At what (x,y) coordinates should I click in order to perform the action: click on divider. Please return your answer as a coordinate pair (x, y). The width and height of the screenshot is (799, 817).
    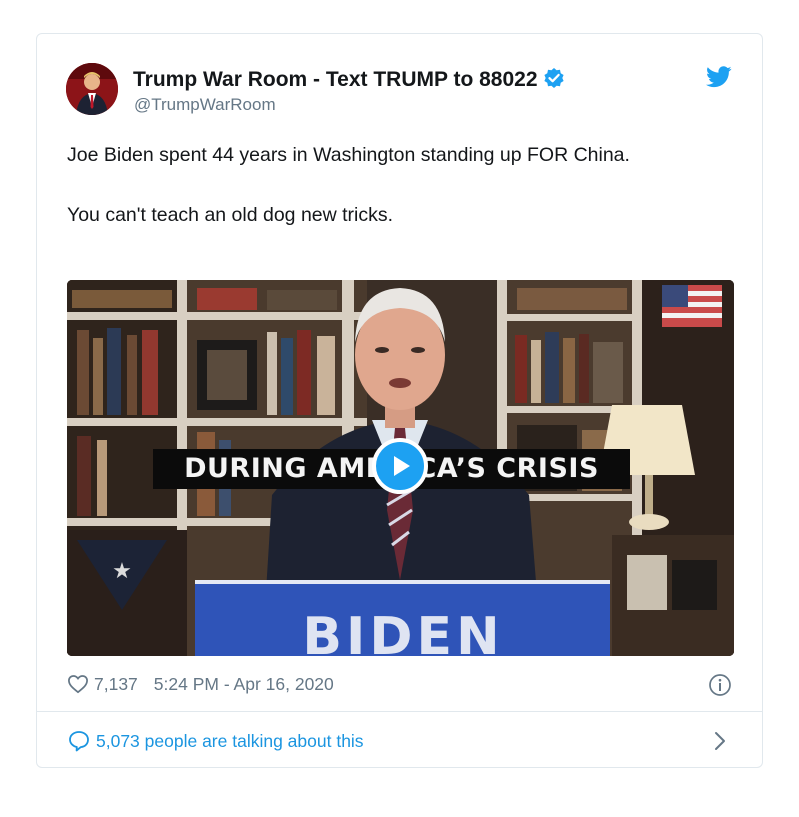
    Looking at the image, I should click on (399, 711).